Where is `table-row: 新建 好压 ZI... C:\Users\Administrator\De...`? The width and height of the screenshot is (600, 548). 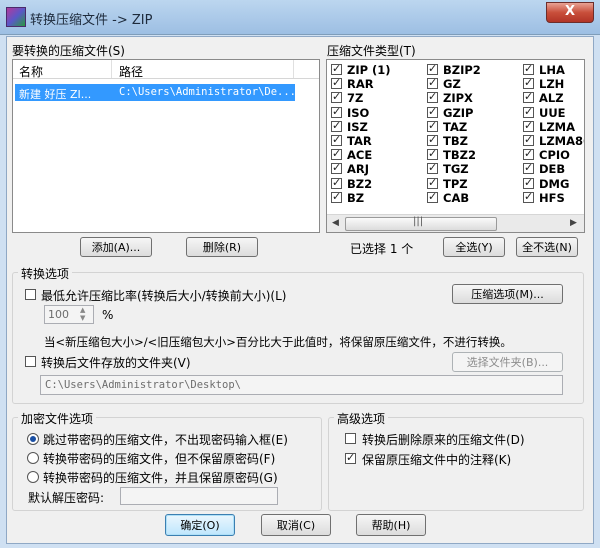
table-row: 新建 好压 ZI... C:\Users\Administrator\De... is located at coordinates (155, 92).